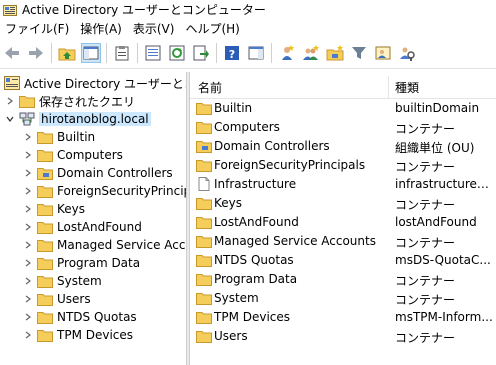  Describe the element at coordinates (56, 299) in the screenshot. I see `tree-item: Users` at that location.